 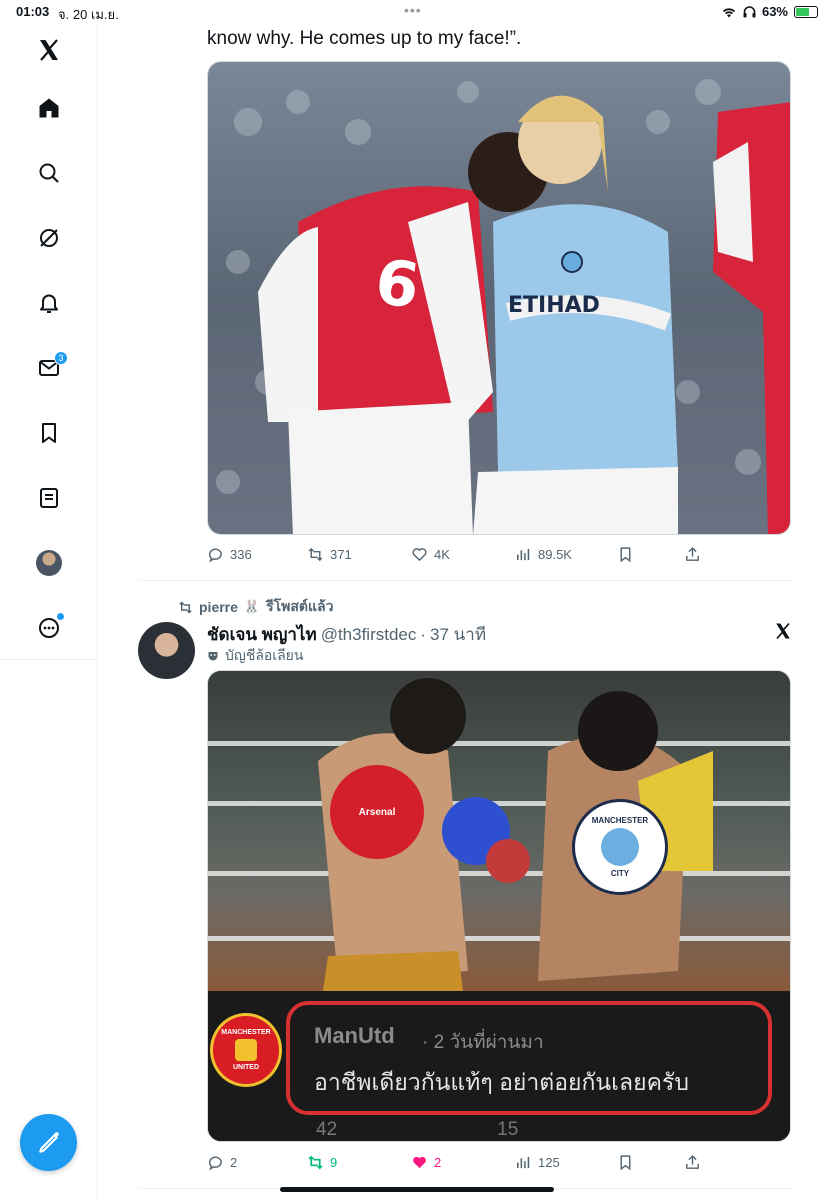 I want to click on parody-text: บัญชีล้อเลียน, so click(x=264, y=655).